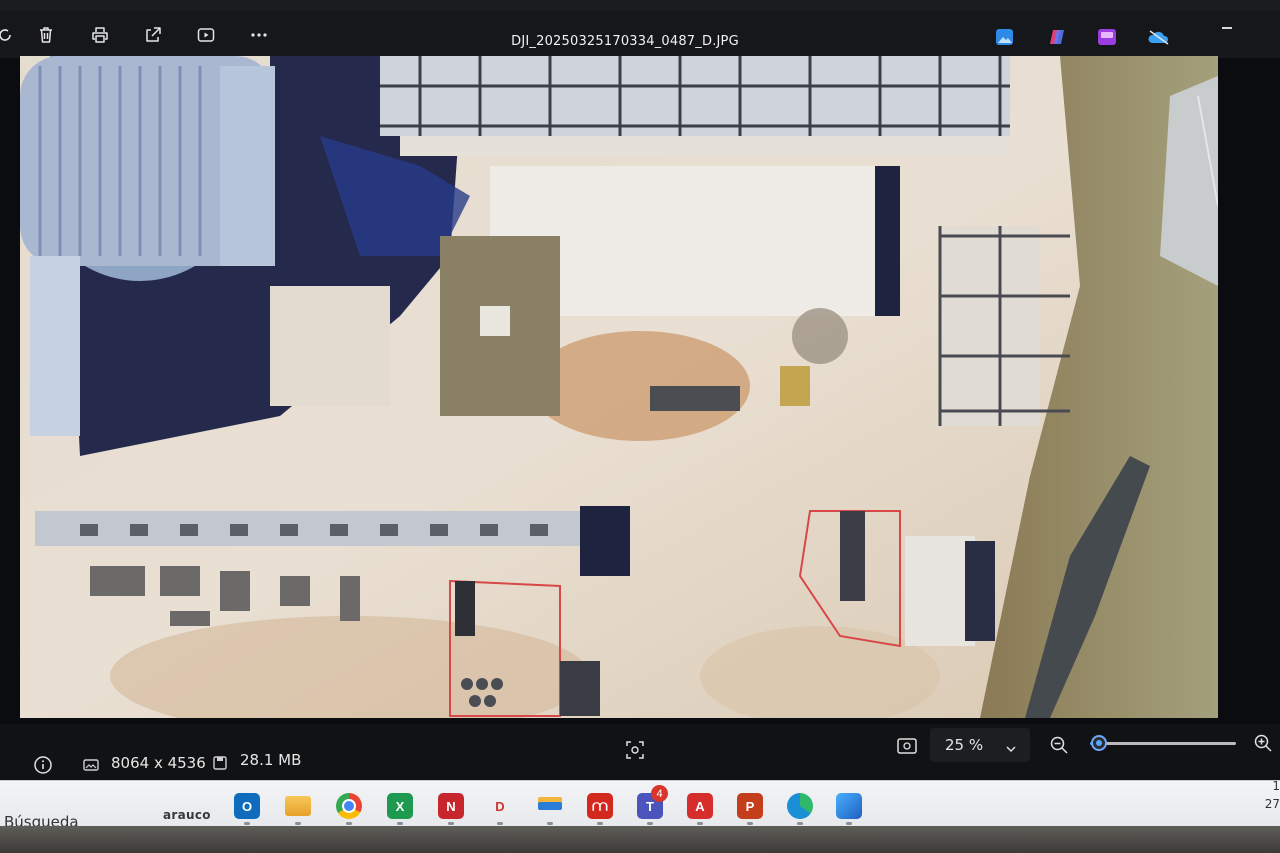 This screenshot has height=853, width=1280. I want to click on taskbar-edge-button, so click(800, 806).